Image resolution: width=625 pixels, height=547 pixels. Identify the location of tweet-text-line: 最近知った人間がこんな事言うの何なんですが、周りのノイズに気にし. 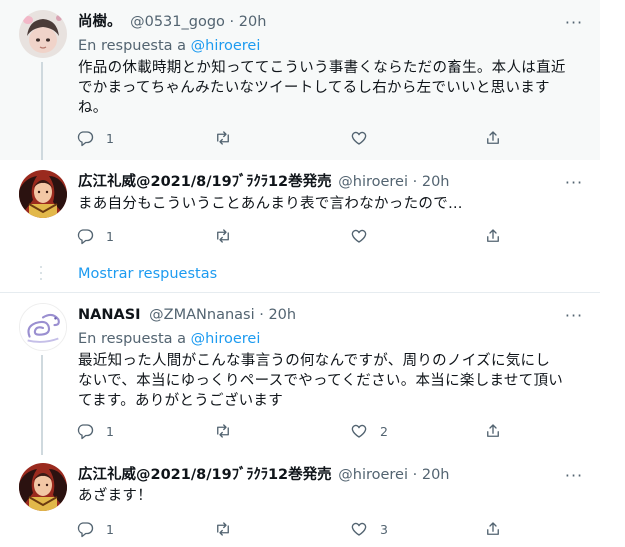
(314, 361).